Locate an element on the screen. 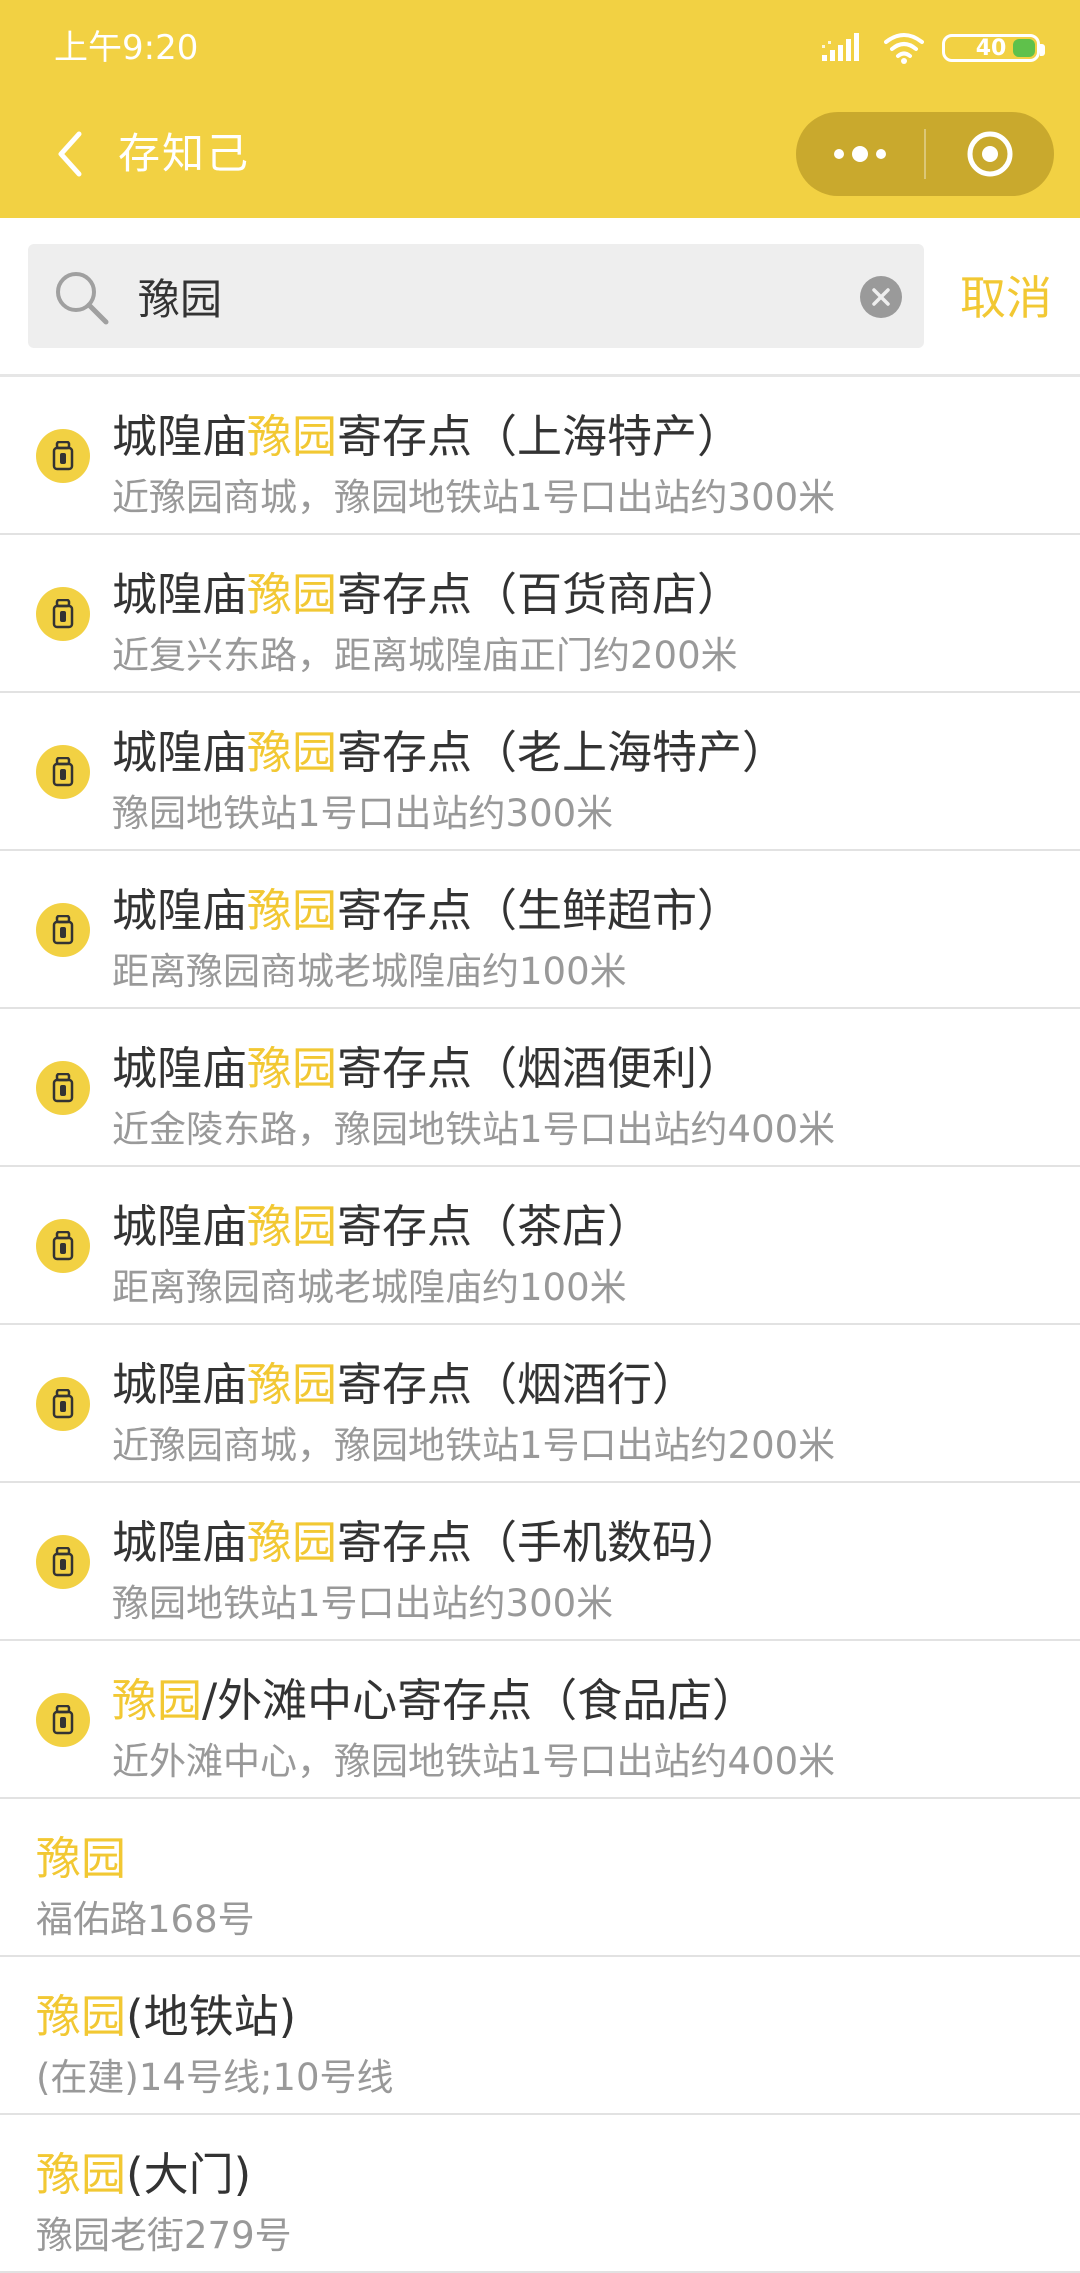 The width and height of the screenshot is (1080, 2273). item-title: 城隍庙豫园寄存点（百货商店） is located at coordinates (427, 595).